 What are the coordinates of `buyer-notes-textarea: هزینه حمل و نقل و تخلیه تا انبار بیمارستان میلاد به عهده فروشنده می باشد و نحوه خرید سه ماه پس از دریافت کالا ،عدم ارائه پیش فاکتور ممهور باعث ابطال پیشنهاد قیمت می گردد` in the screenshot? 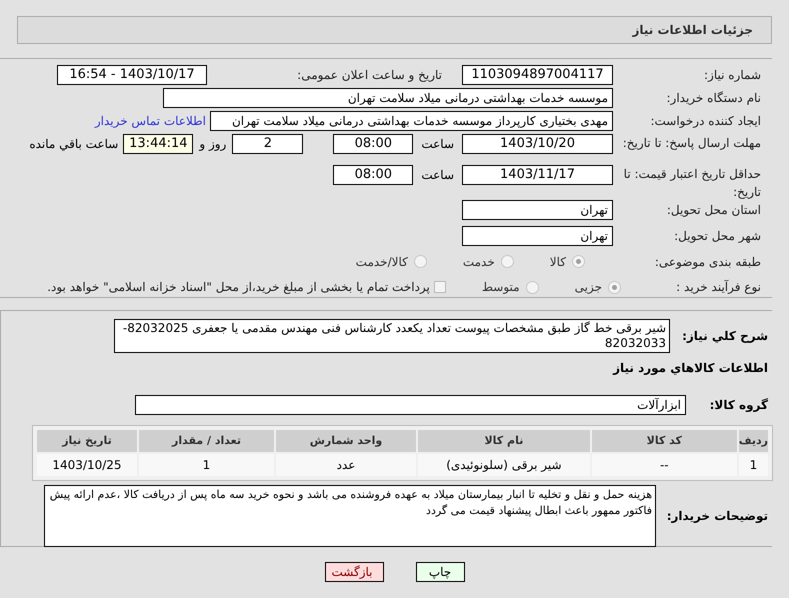 It's located at (350, 516).